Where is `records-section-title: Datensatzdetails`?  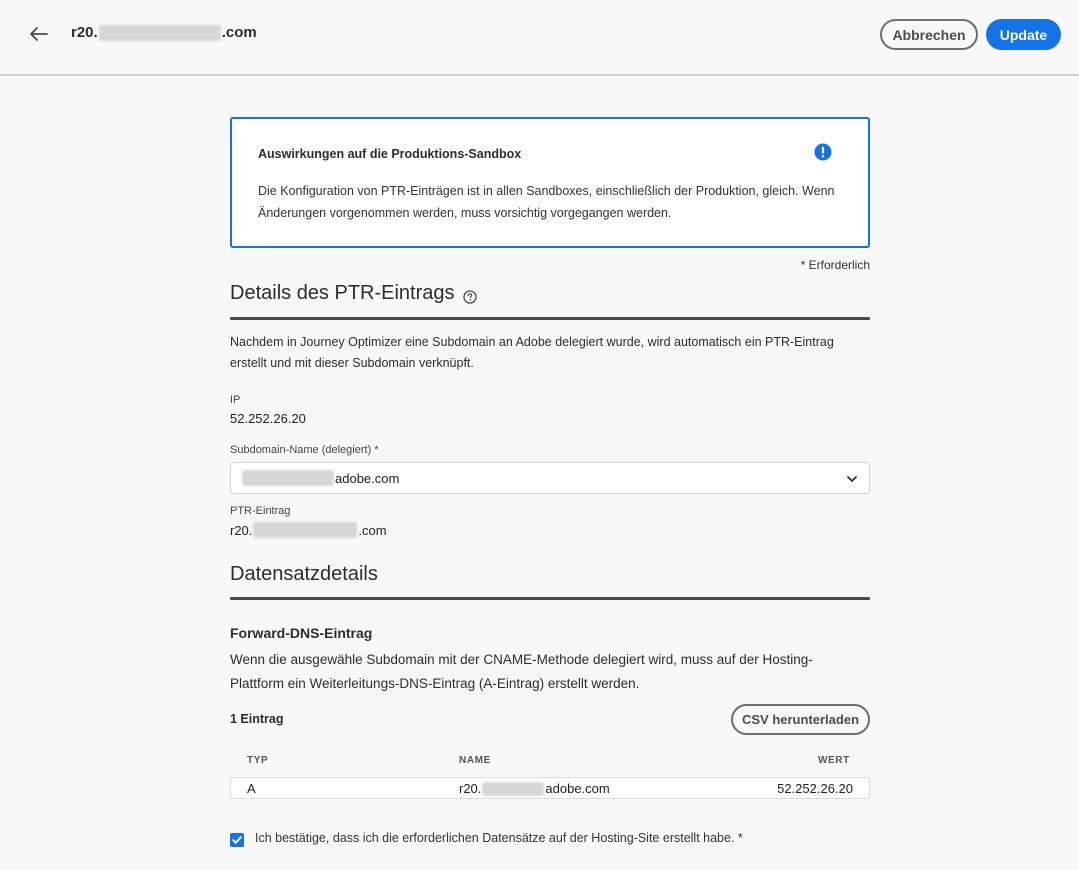
records-section-title: Datensatzdetails is located at coordinates (304, 574).